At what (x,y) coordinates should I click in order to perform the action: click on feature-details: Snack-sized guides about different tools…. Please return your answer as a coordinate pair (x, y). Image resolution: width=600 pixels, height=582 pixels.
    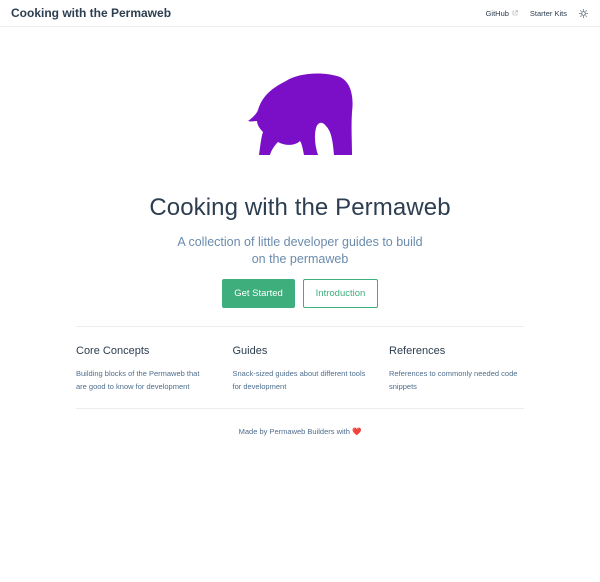
    Looking at the image, I should click on (299, 380).